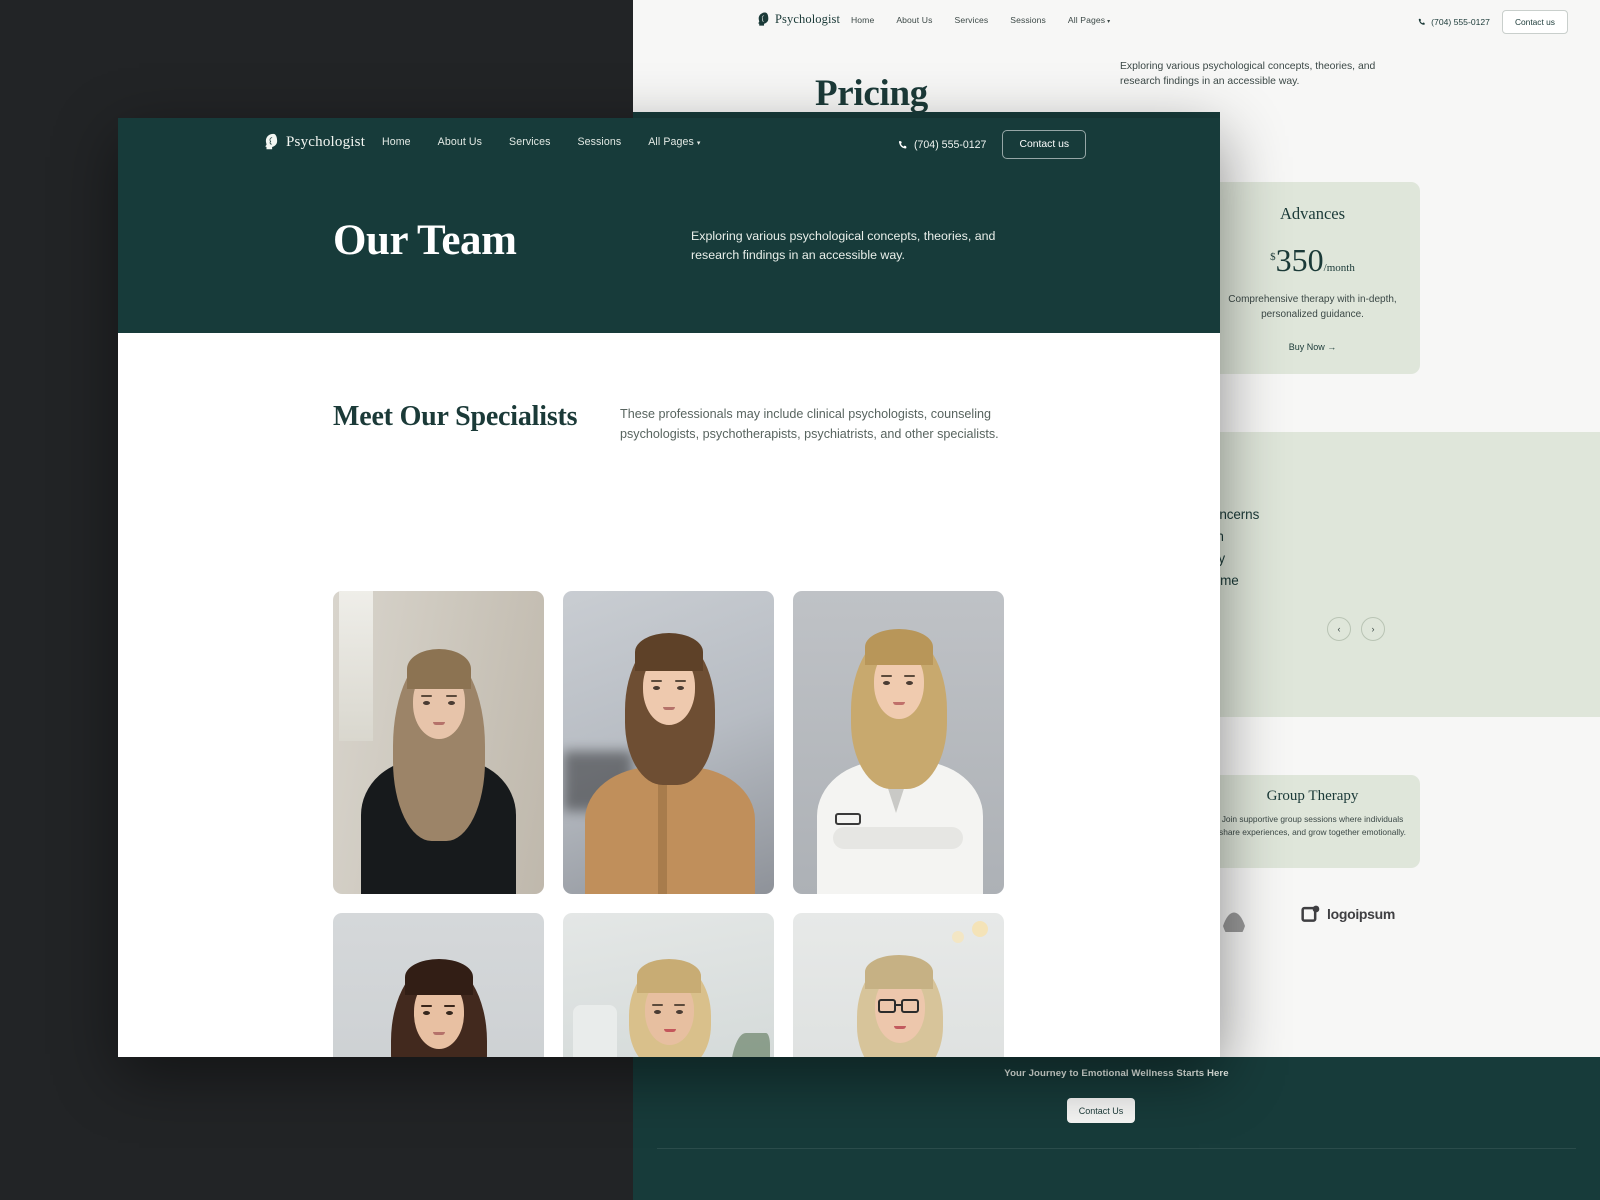 Image resolution: width=1600 pixels, height=1200 pixels. What do you see at coordinates (1361, 914) in the screenshot?
I see `logoipsum-text: logoipsum` at bounding box center [1361, 914].